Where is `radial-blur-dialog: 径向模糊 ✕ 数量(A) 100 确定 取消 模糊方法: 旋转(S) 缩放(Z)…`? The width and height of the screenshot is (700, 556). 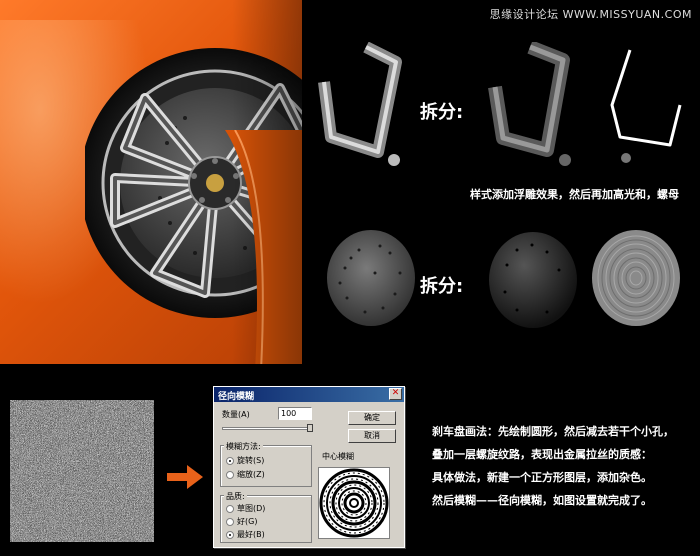
radial-blur-dialog: 径向模糊 ✕ 数量(A) 100 确定 取消 模糊方法: 旋转(S) 缩放(Z)… is located at coordinates (309, 467).